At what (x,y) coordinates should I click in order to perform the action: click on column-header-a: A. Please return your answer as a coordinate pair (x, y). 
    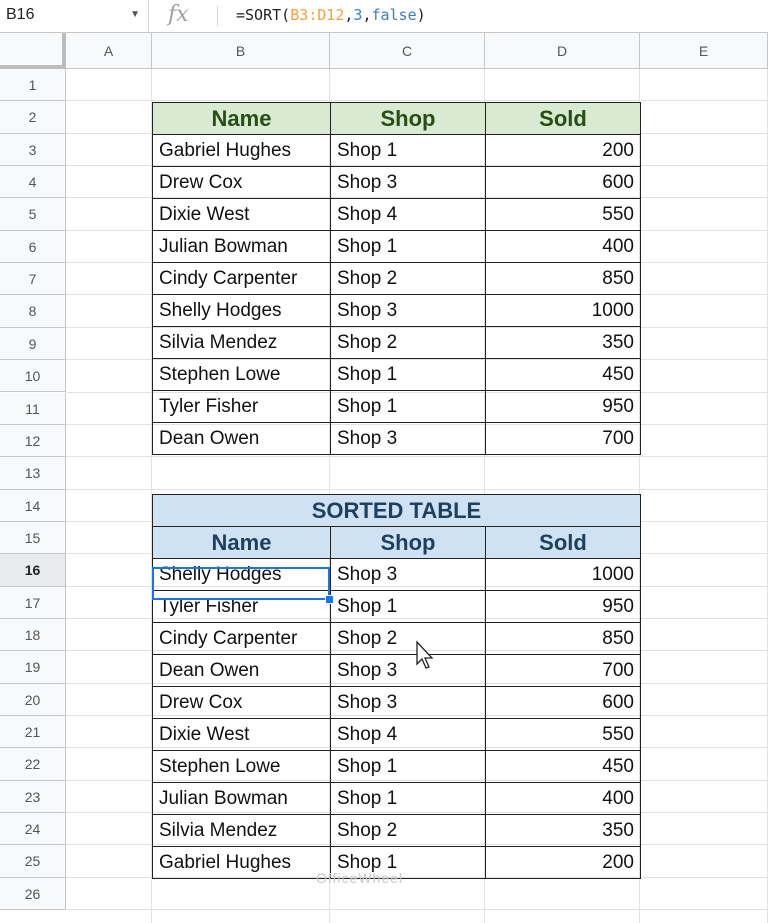
    Looking at the image, I should click on (109, 51).